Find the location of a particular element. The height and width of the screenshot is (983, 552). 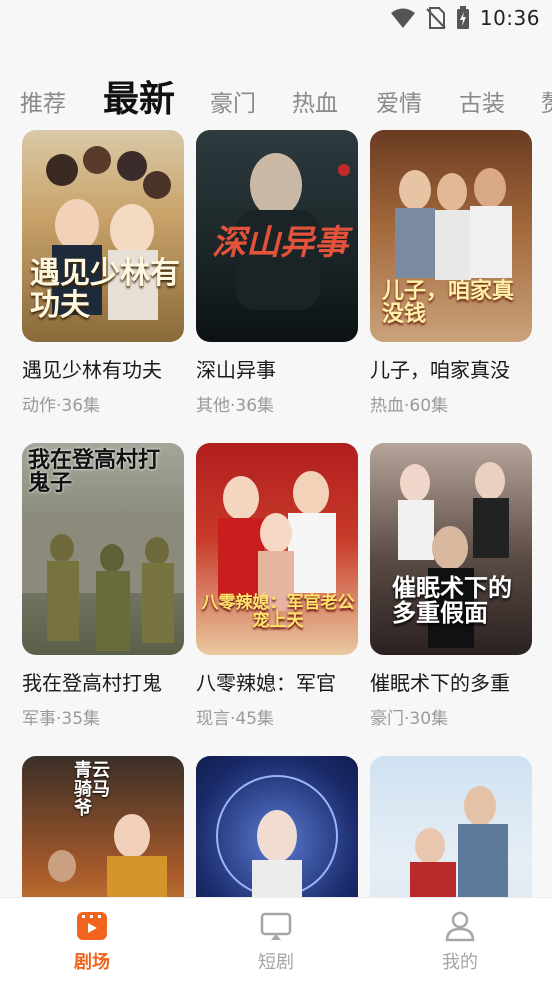

drama-card: 我在登高村打鬼子 我在登高村打鬼 军事·35集 is located at coordinates (103, 586).